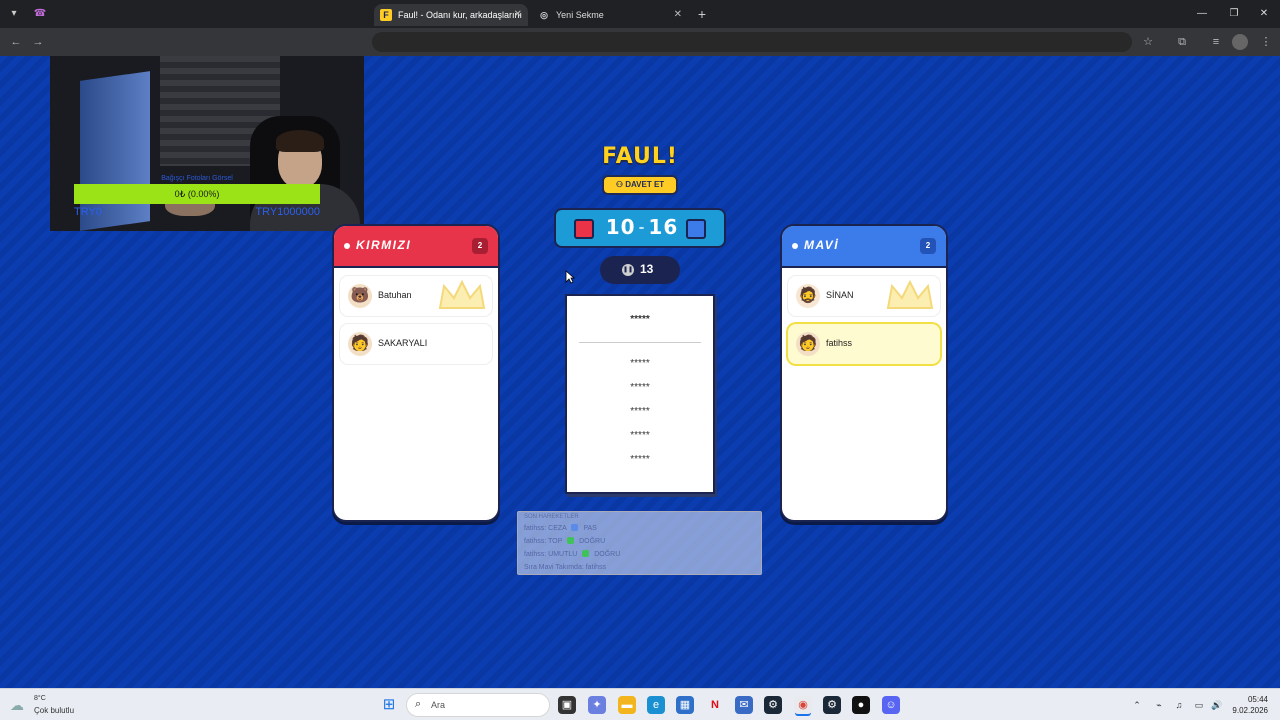  What do you see at coordinates (1264, 14) in the screenshot?
I see `close-window-icon: ✕` at bounding box center [1264, 14].